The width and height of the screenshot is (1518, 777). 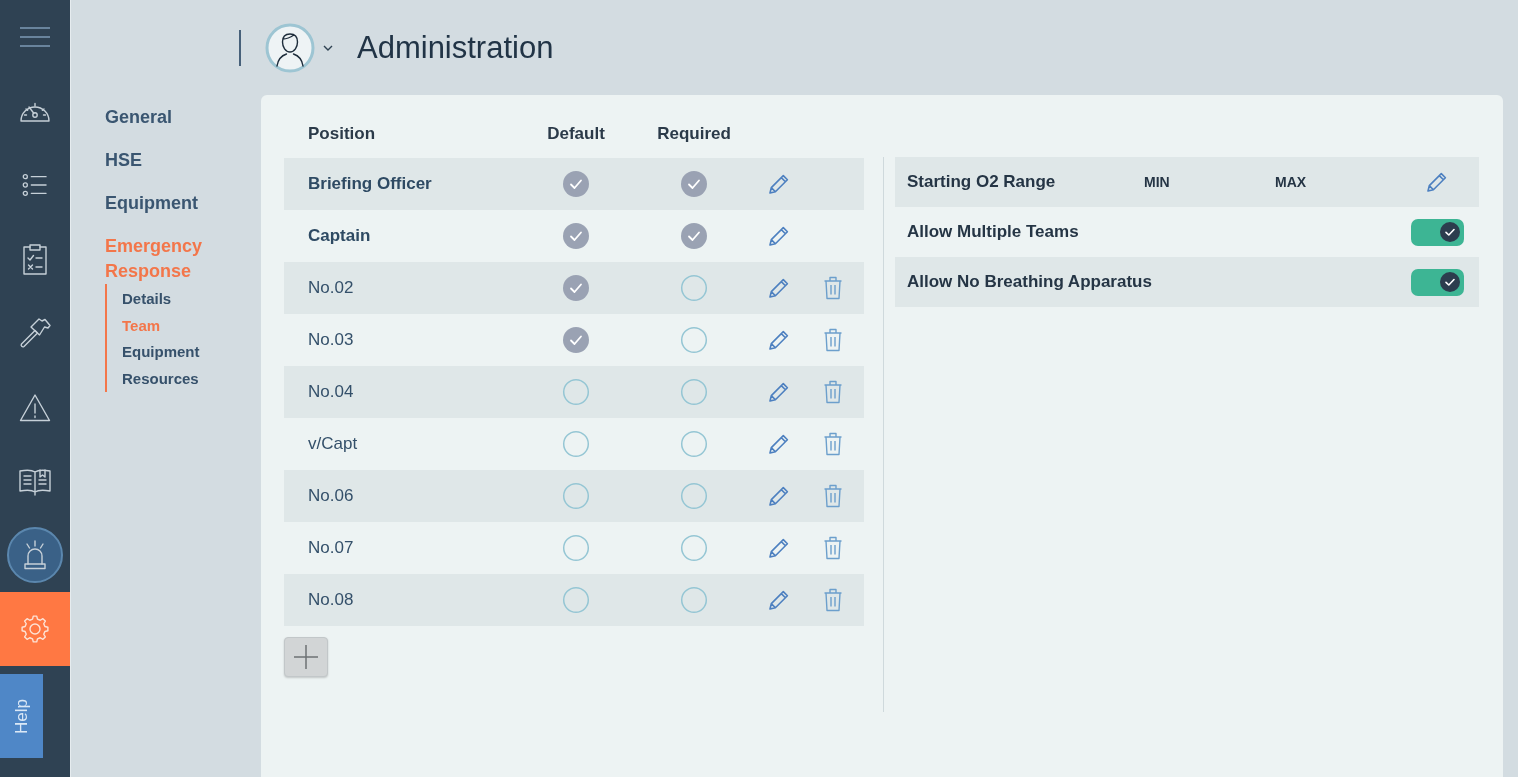 What do you see at coordinates (370, 183) in the screenshot?
I see `position-cell: Briefing Officer` at bounding box center [370, 183].